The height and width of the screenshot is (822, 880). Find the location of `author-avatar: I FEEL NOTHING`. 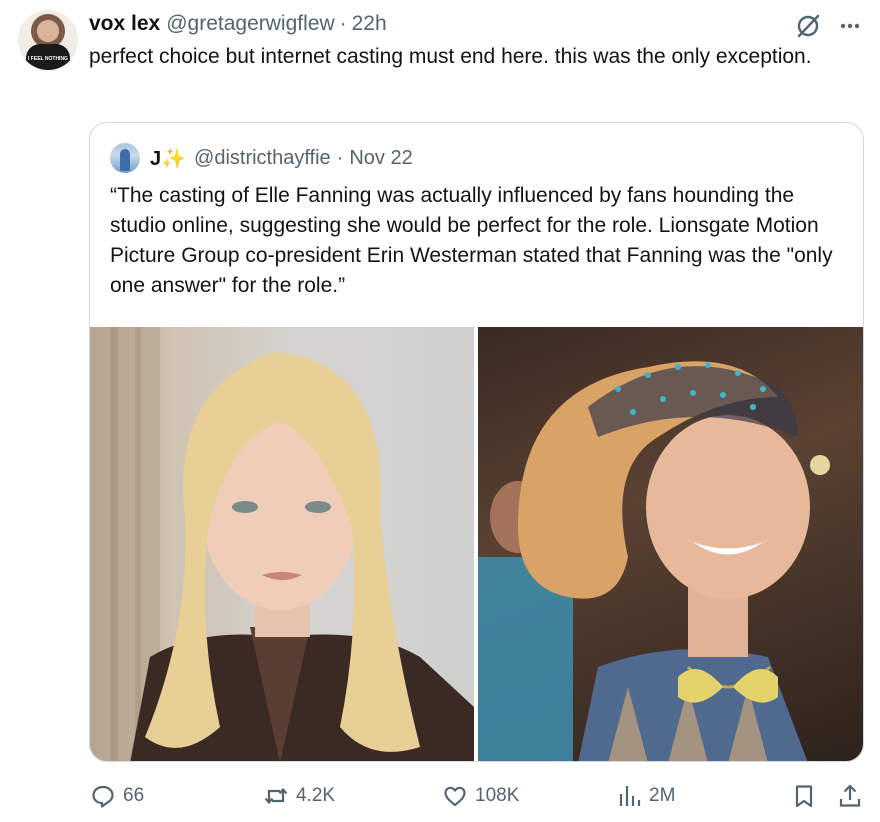

author-avatar: I FEEL NOTHING is located at coordinates (48, 40).